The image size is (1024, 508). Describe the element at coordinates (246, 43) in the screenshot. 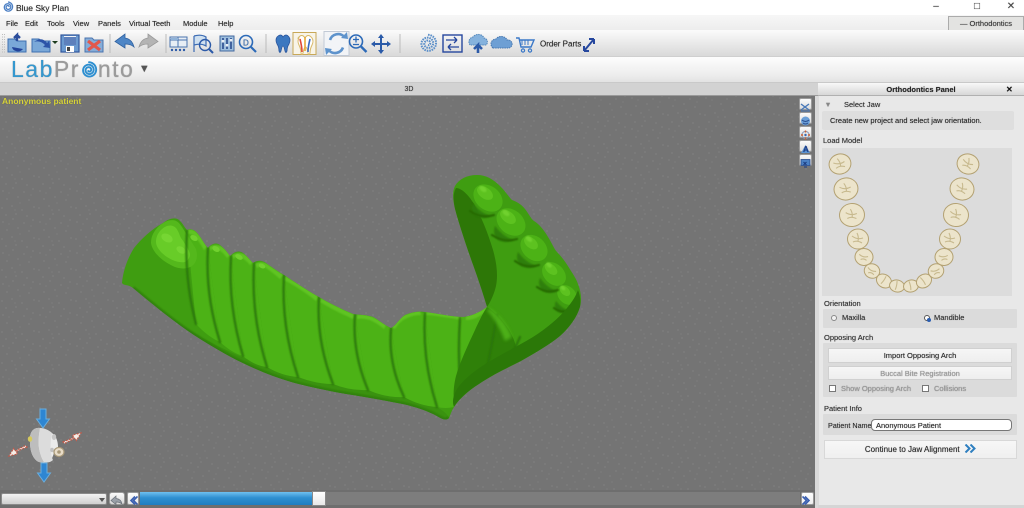

I see `svg-text: D` at that location.